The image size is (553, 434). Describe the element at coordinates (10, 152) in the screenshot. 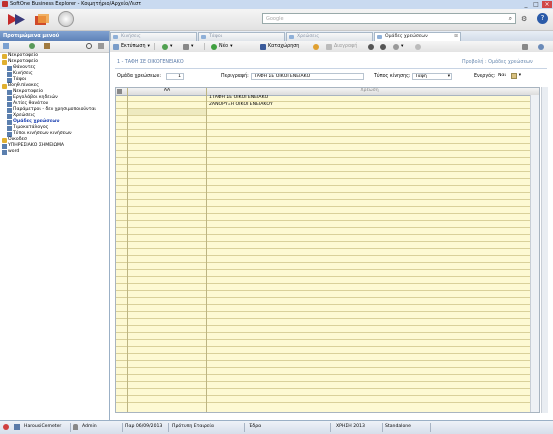

I see `tree-item: word` at that location.